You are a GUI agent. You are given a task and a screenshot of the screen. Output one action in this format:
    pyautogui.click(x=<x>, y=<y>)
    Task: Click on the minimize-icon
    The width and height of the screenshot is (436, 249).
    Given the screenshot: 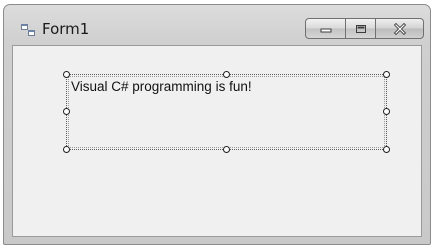 What is the action you would take?
    pyautogui.click(x=325, y=30)
    